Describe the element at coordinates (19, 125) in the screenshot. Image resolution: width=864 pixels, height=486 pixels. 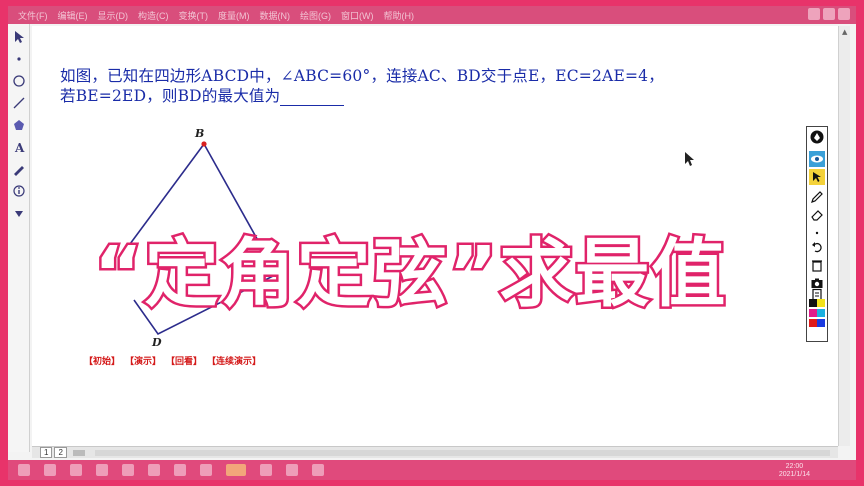
I see `polygon-icon` at that location.